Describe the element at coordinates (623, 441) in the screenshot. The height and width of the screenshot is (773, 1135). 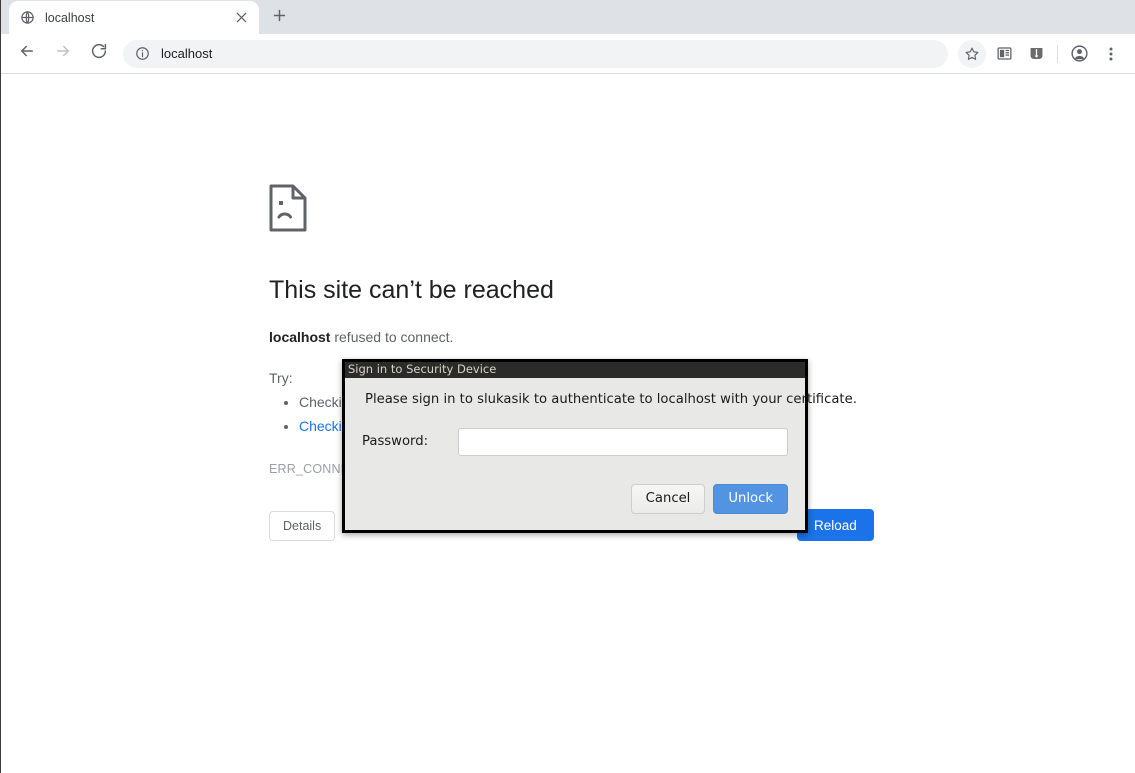
I see `password-input` at that location.